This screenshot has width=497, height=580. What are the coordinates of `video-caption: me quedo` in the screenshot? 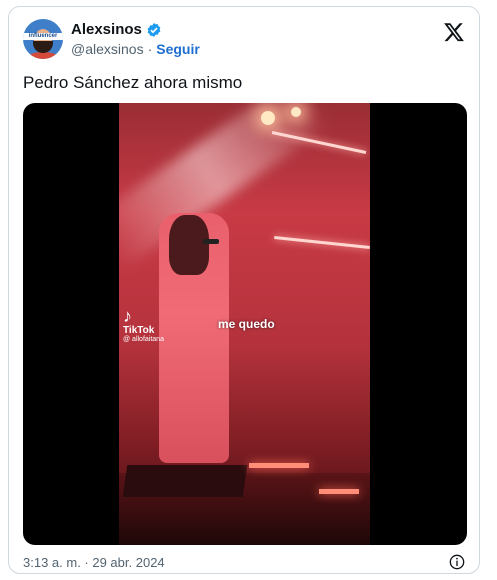 It's located at (246, 324).